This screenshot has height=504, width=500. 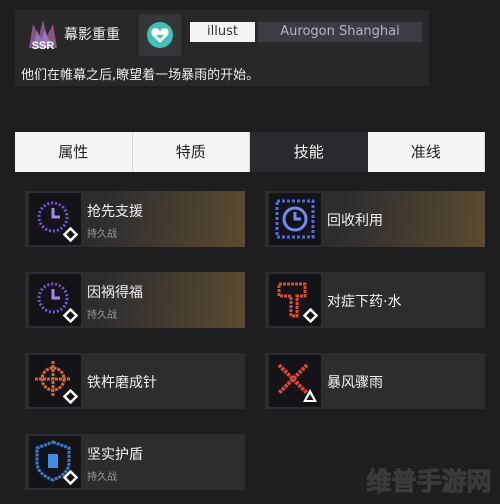 I want to click on skill-name: 铁杵磨成针, so click(x=122, y=383).